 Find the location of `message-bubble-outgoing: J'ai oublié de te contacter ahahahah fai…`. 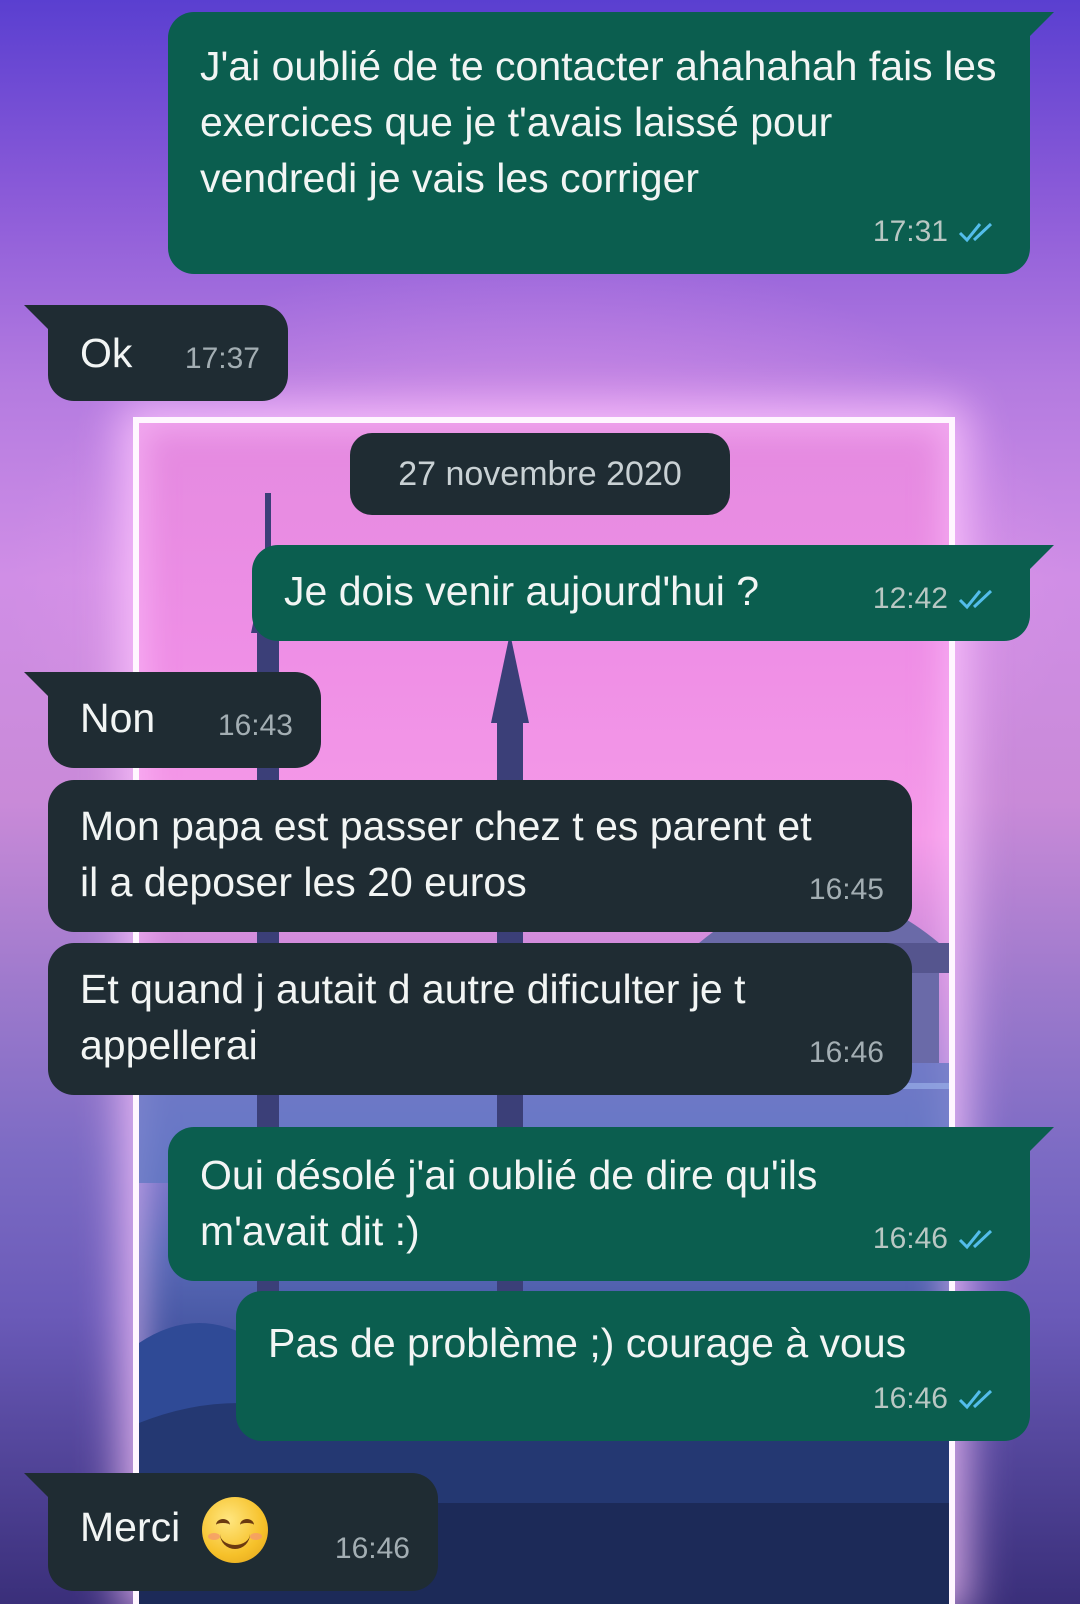

message-bubble-outgoing: J'ai oublié de te contacter ahahahah fai… is located at coordinates (611, 143).